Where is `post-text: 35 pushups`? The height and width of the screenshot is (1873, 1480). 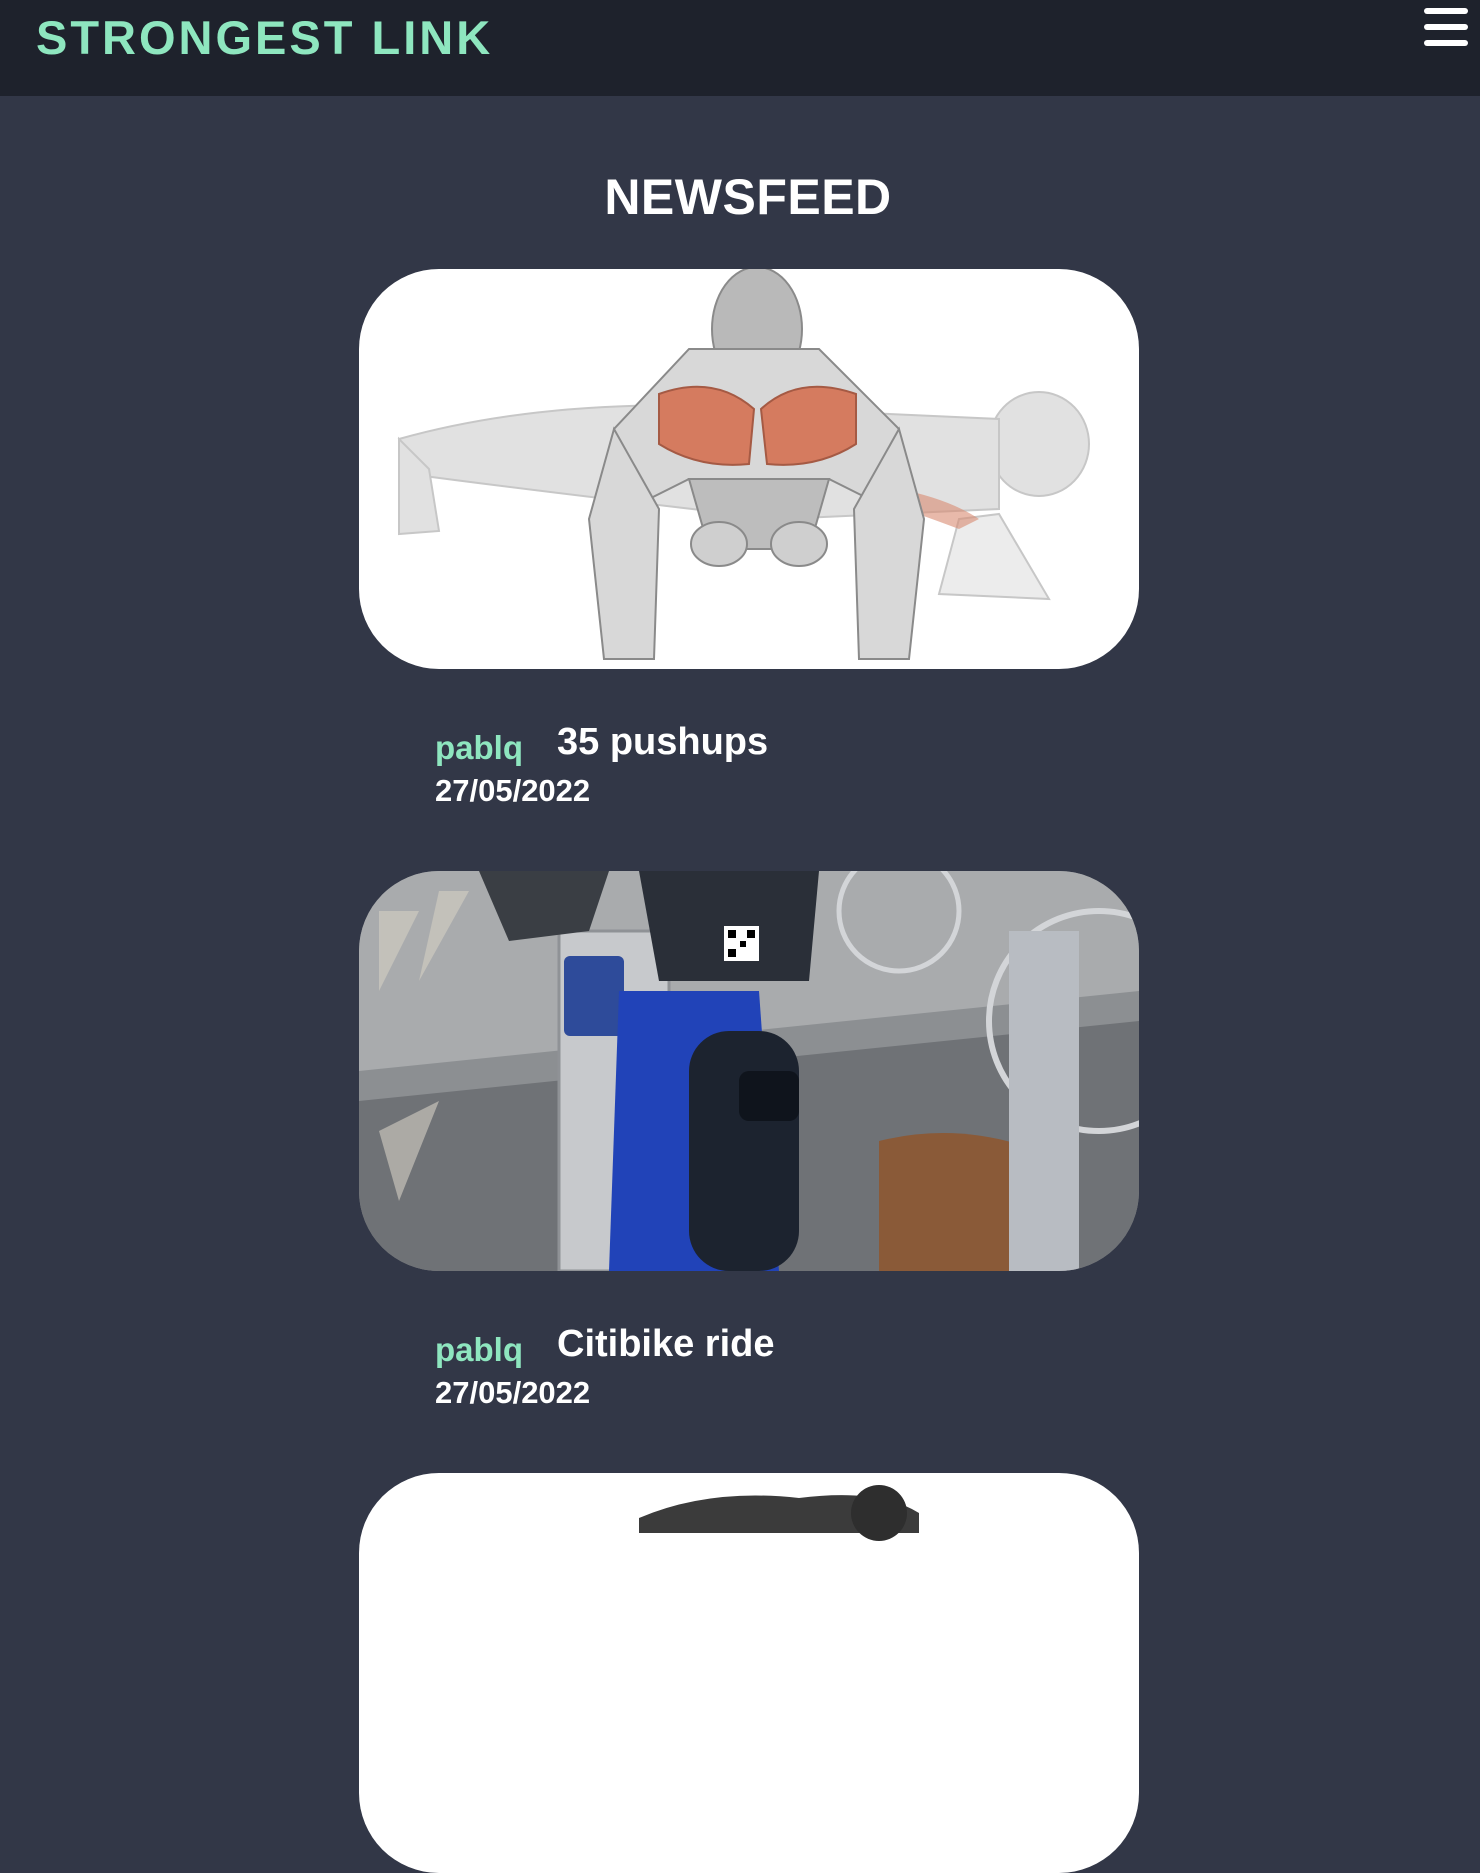 post-text: 35 pushups is located at coordinates (663, 742).